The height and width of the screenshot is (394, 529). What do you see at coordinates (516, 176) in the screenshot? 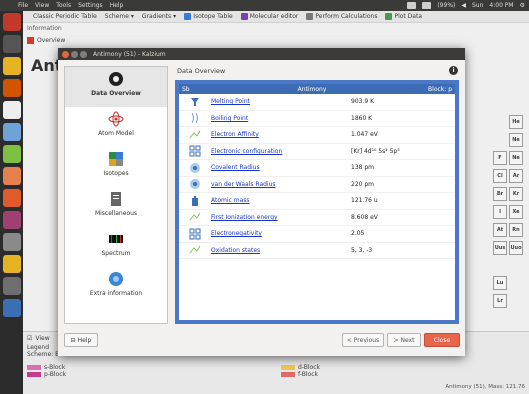
I see `element-cell: Ar` at bounding box center [516, 176].